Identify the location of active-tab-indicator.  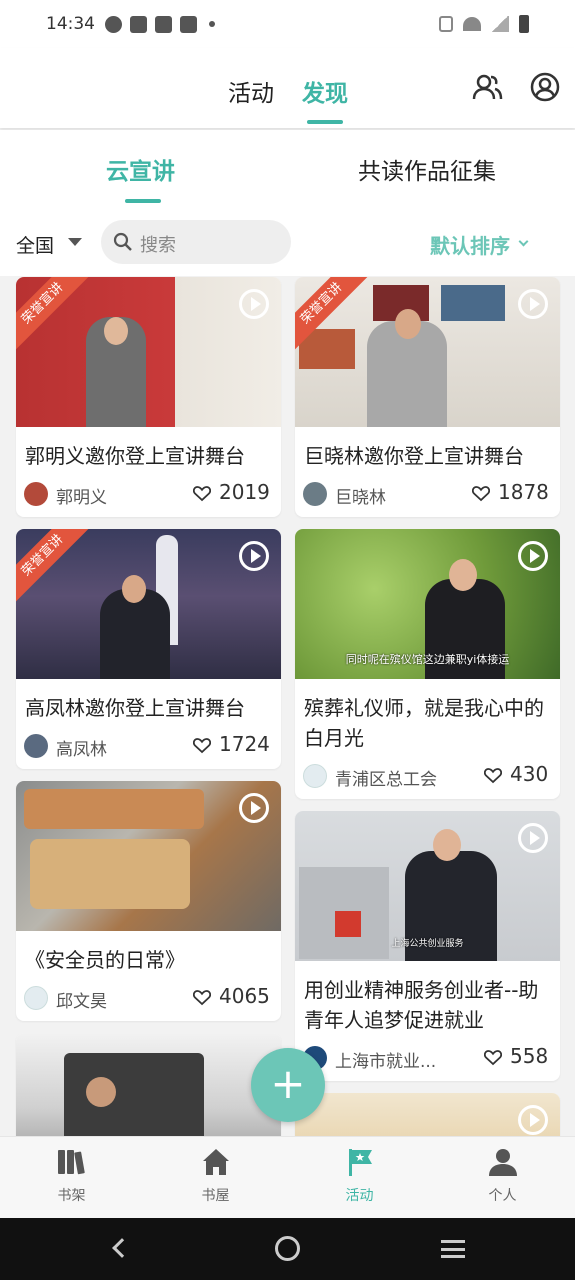
(325, 122).